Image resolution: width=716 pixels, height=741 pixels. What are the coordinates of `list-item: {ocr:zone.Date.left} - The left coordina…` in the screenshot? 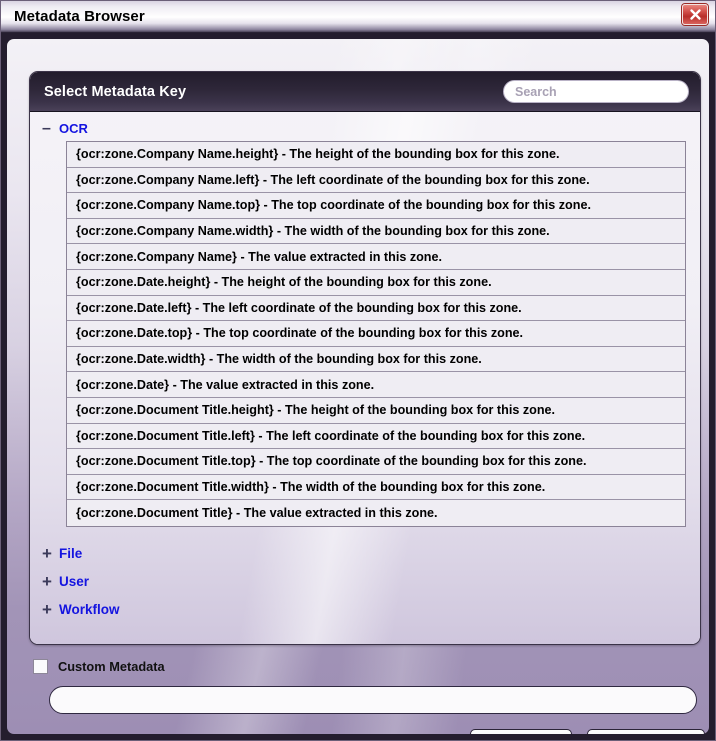 It's located at (376, 308).